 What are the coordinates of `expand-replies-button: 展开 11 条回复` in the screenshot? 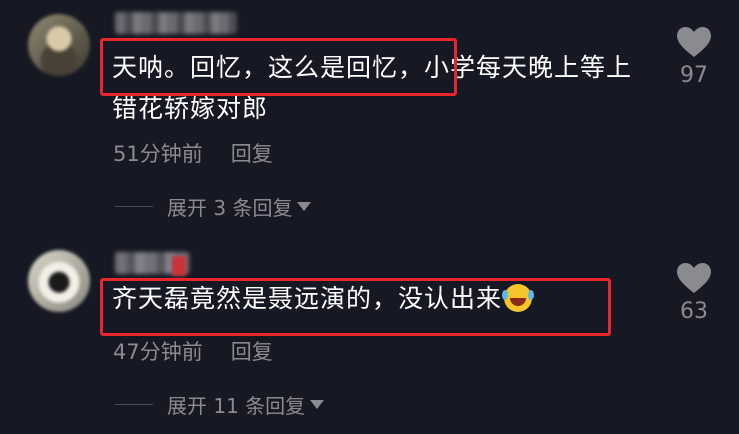 It's located at (220, 404).